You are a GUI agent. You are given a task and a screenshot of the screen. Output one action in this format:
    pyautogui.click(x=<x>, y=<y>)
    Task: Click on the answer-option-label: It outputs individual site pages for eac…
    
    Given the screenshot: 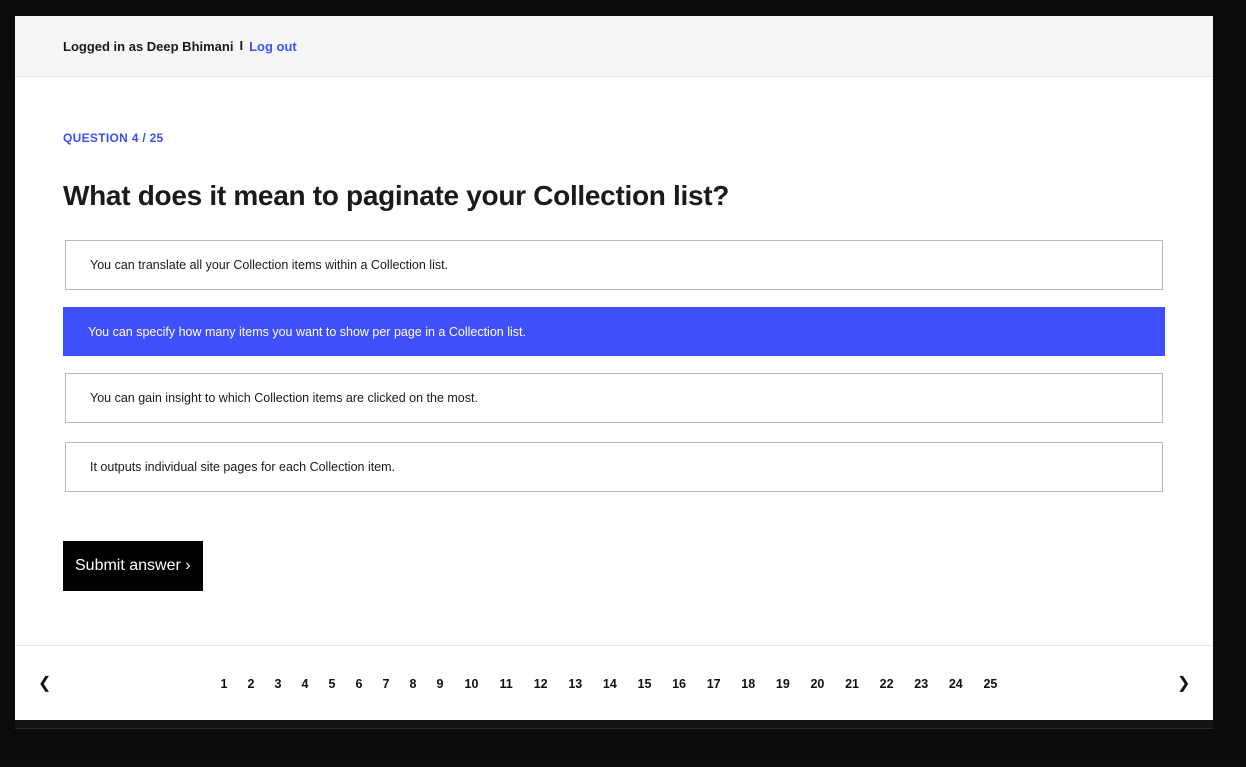 What is the action you would take?
    pyautogui.click(x=243, y=467)
    